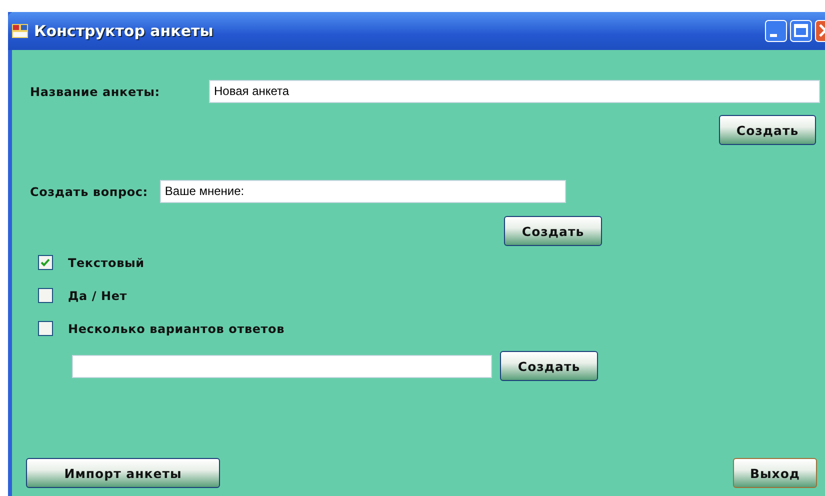 The height and width of the screenshot is (496, 825). I want to click on create-option-button: Создать, so click(549, 366).